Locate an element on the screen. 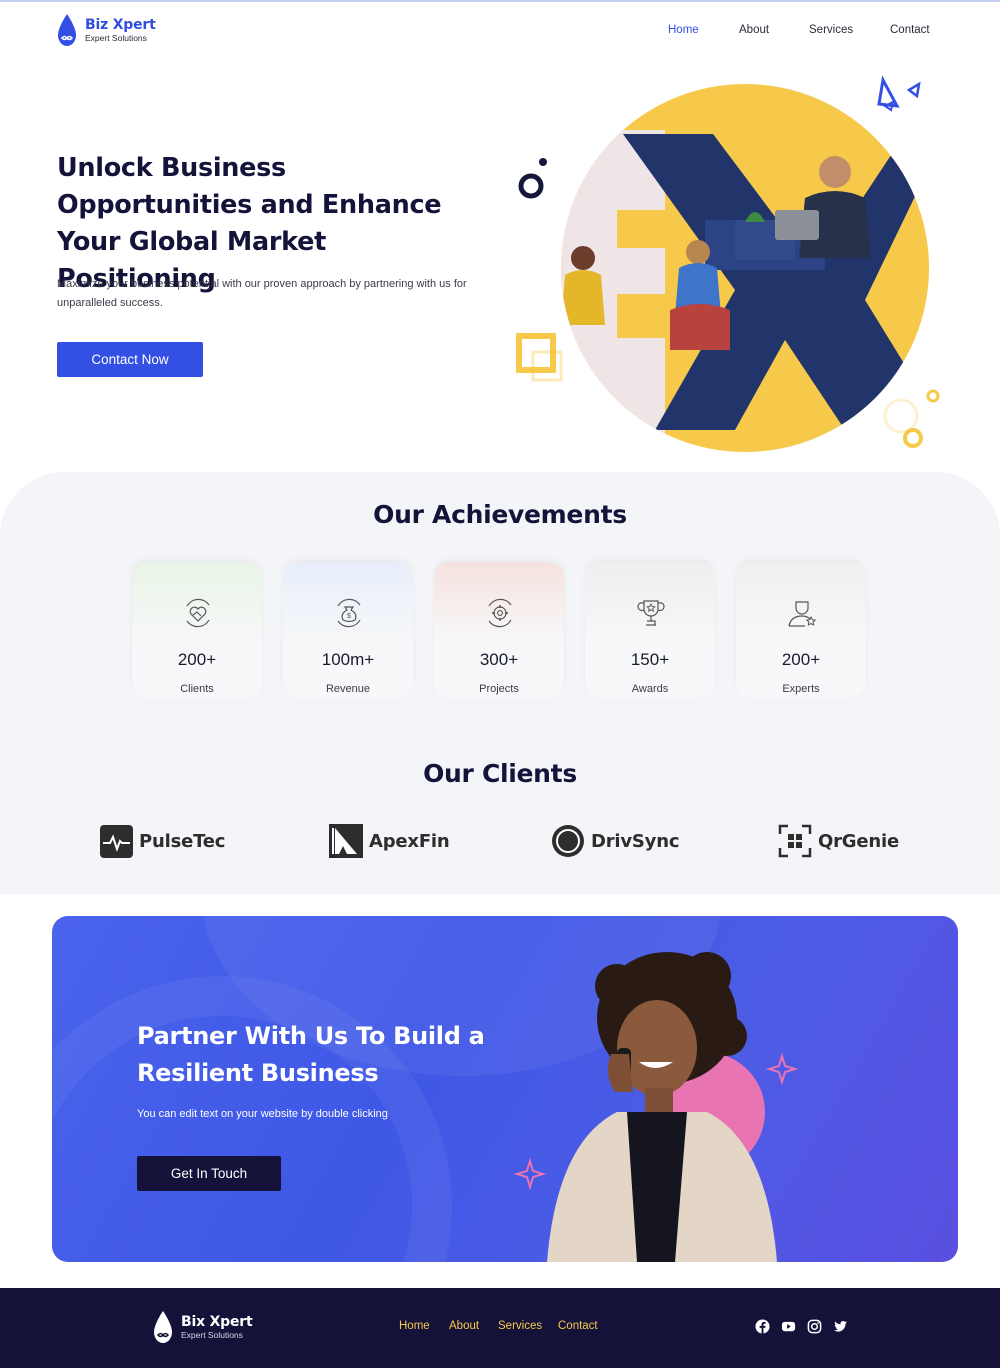 The height and width of the screenshot is (1368, 1000). qr-code-icon is located at coordinates (795, 841).